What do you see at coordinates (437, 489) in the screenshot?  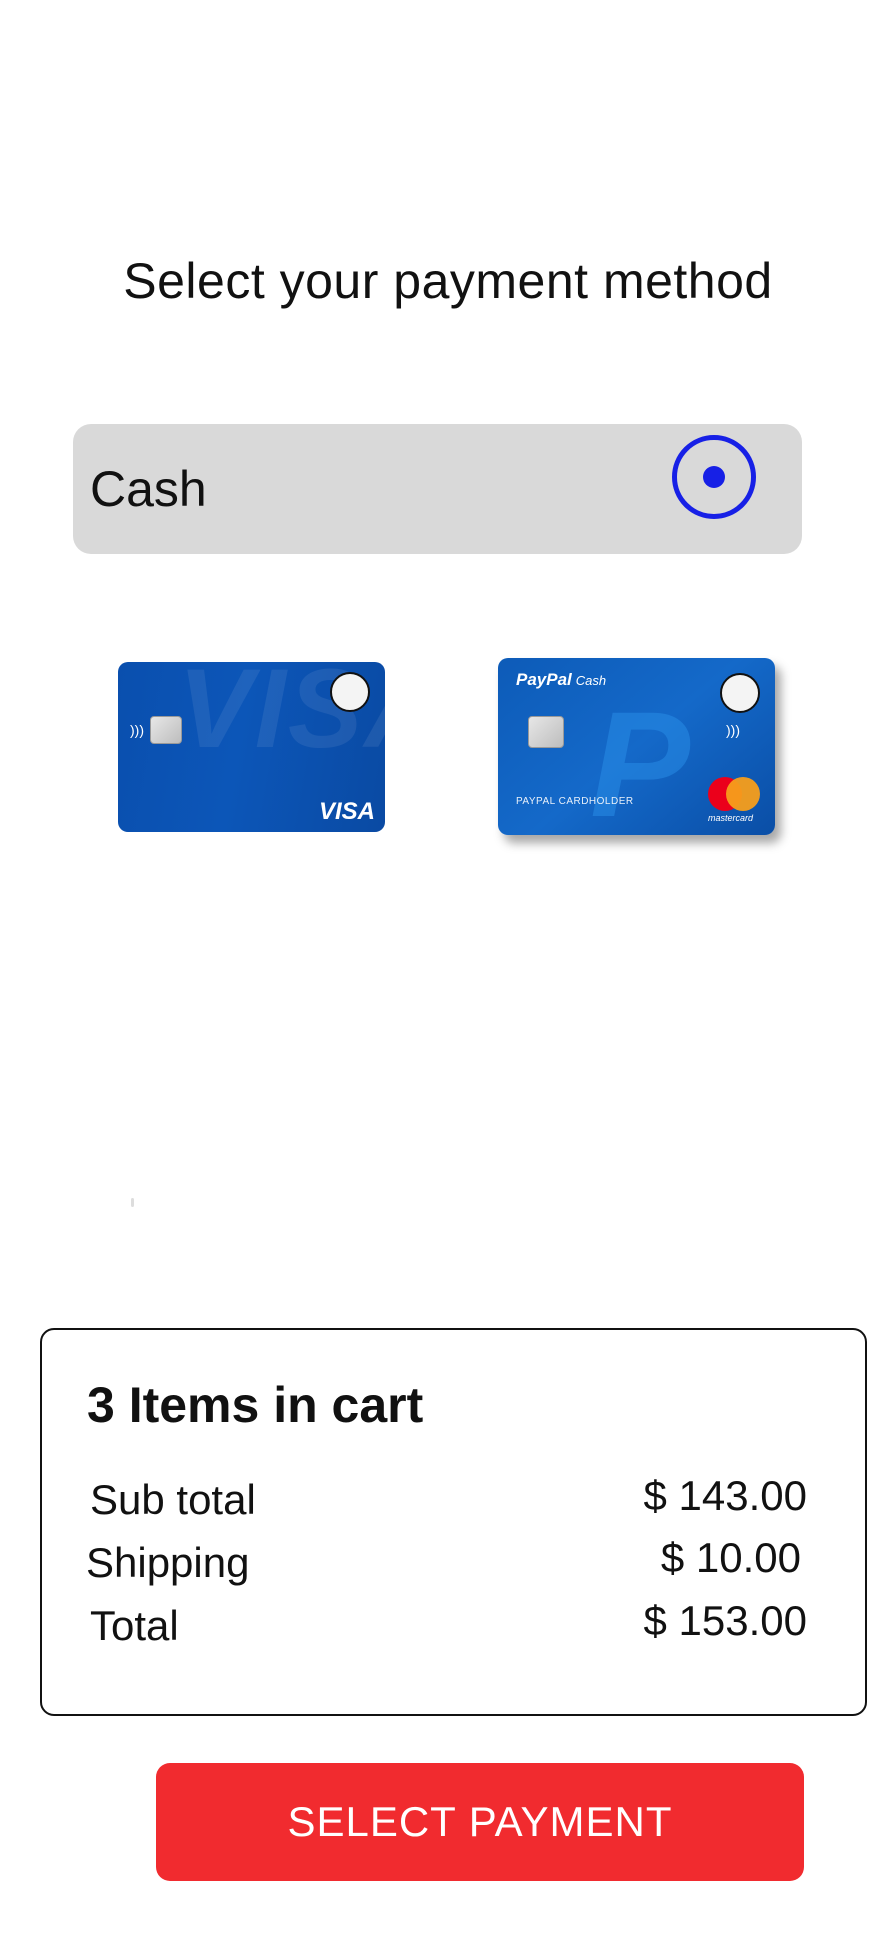 I see `cash-payment-option: Cash` at bounding box center [437, 489].